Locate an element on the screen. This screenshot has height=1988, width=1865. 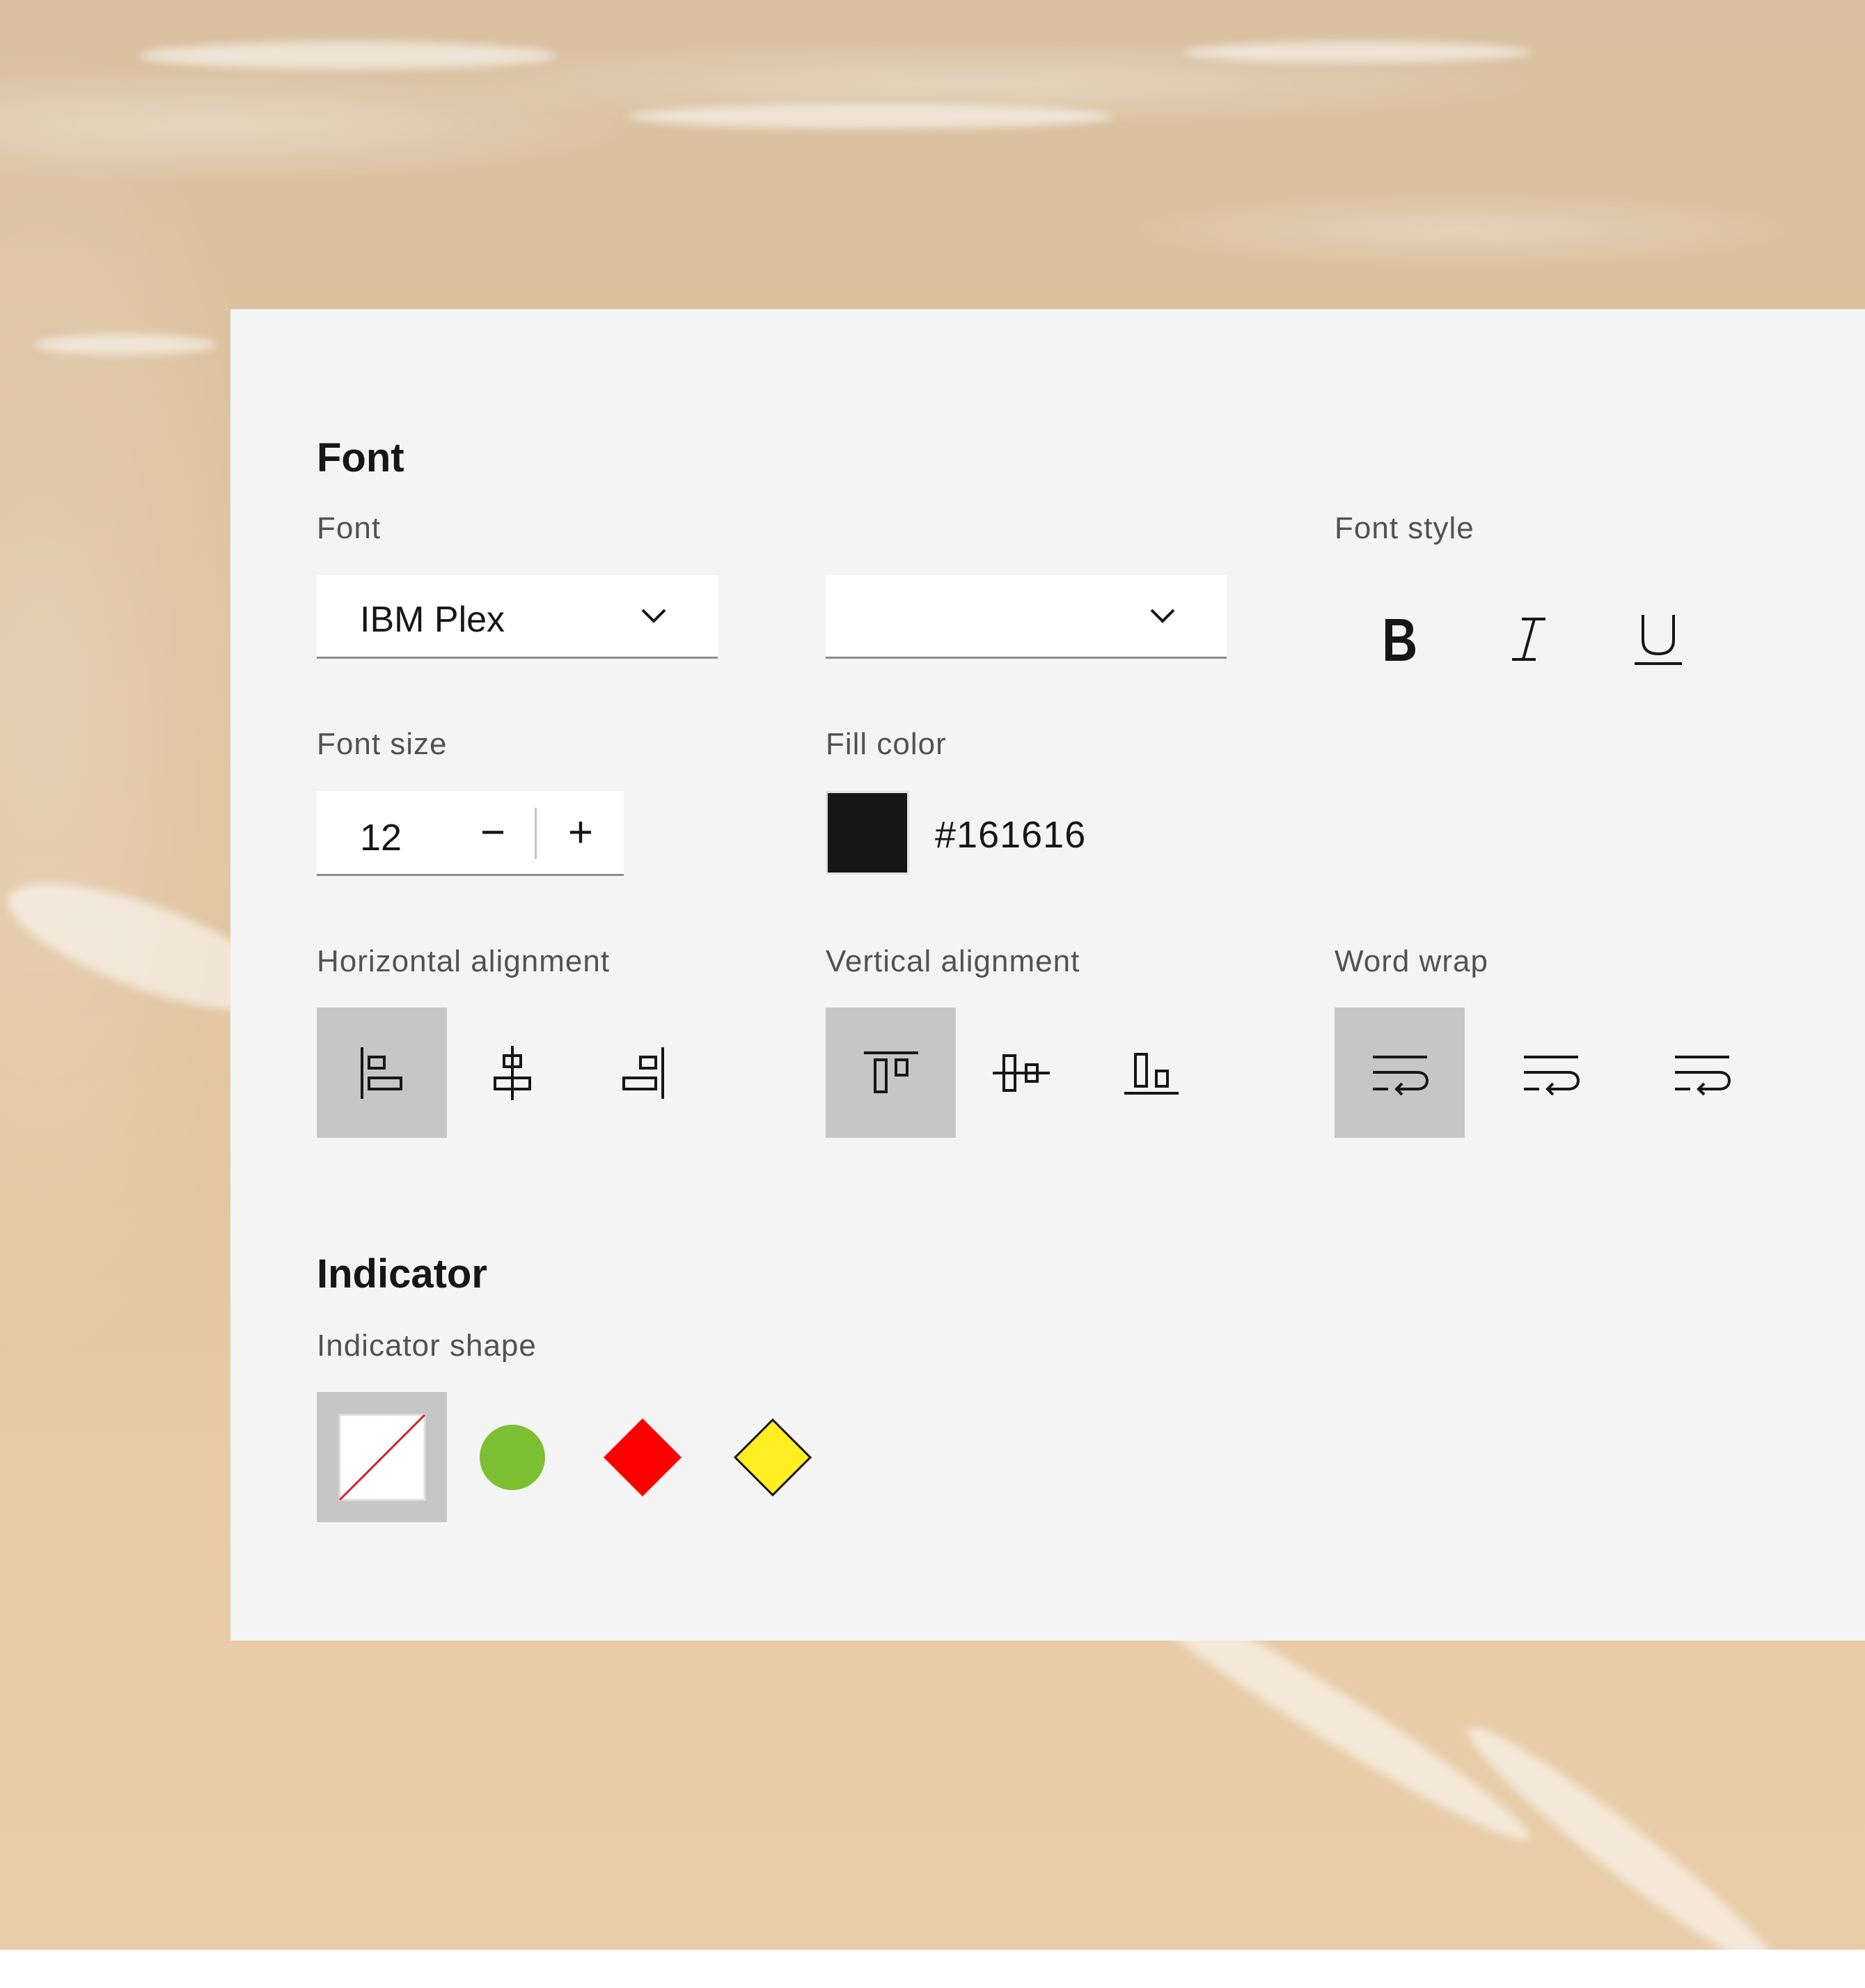
align-top-button is located at coordinates (891, 1073).